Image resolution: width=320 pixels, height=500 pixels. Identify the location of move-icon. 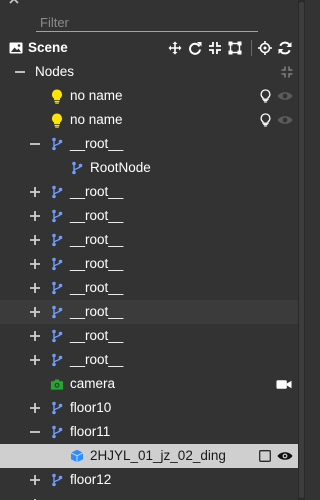
(175, 48).